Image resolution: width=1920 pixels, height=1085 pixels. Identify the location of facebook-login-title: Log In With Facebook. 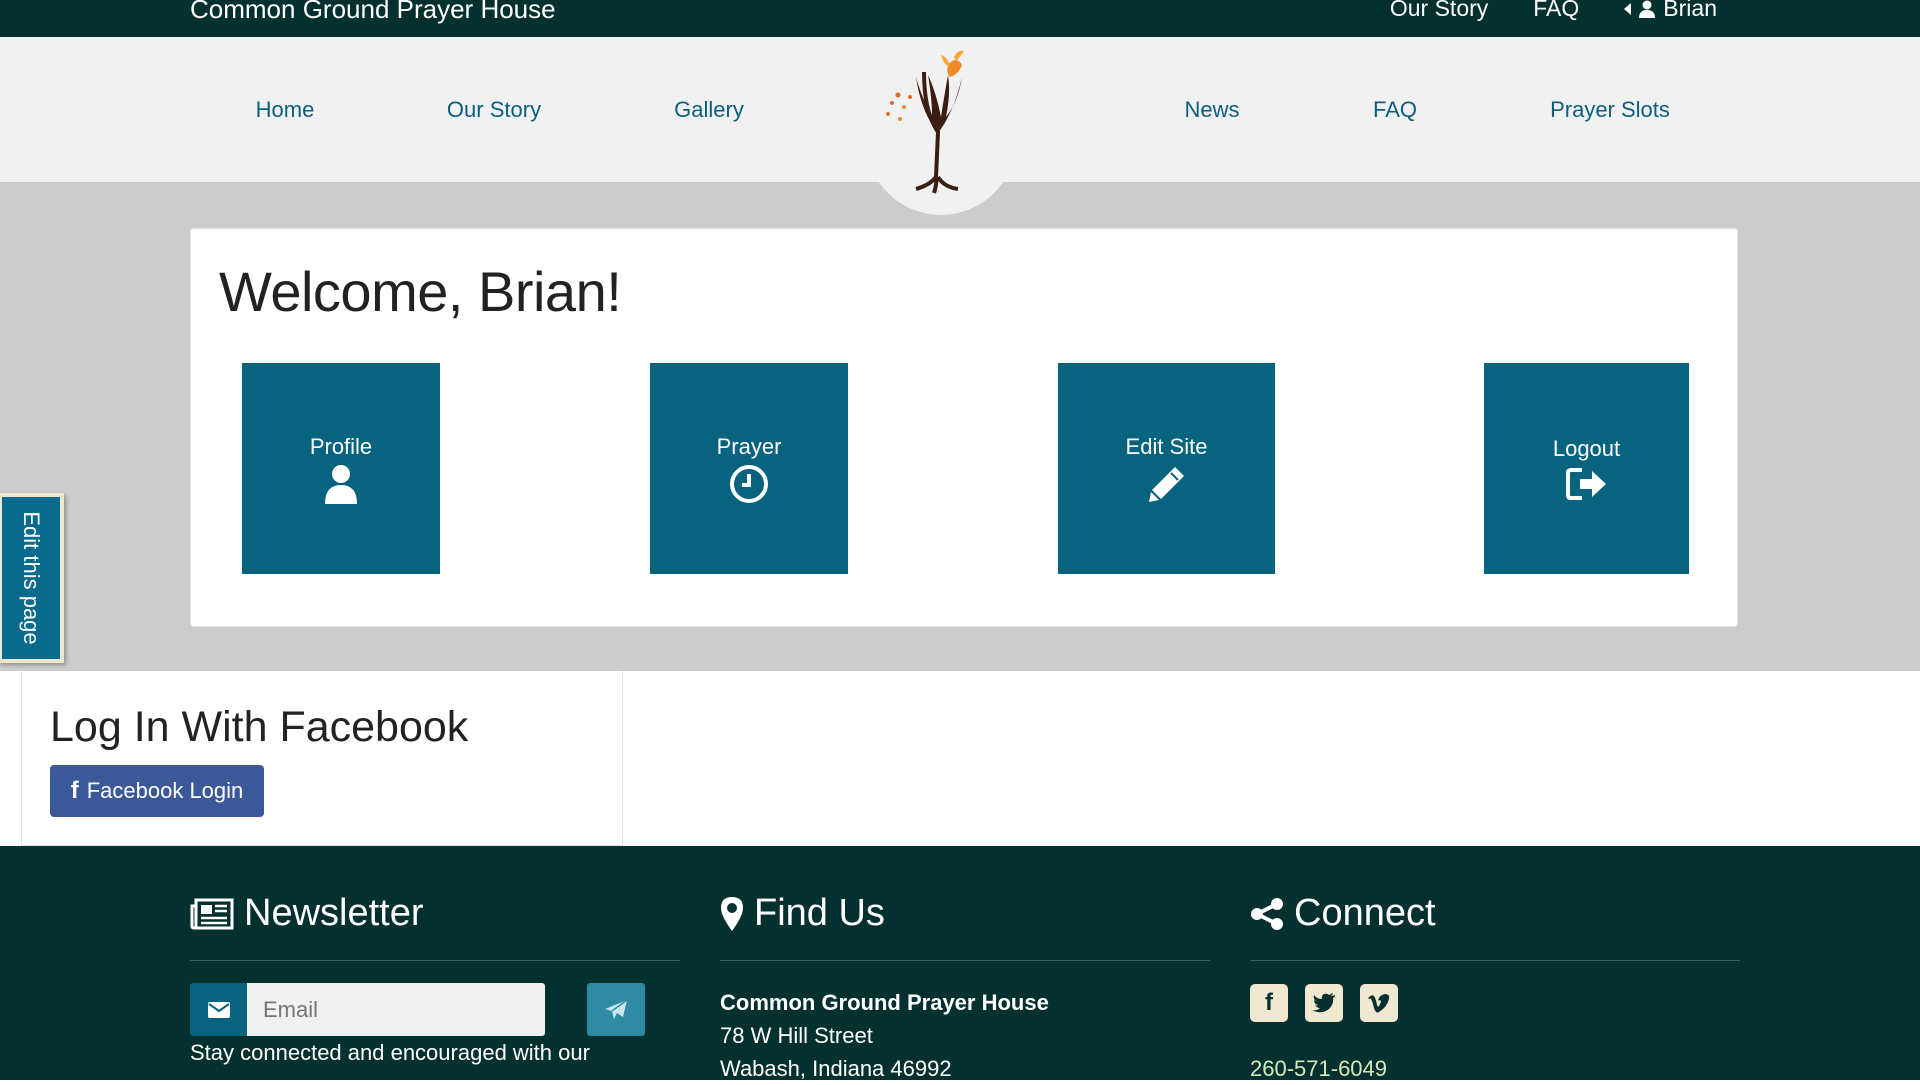
(259, 727).